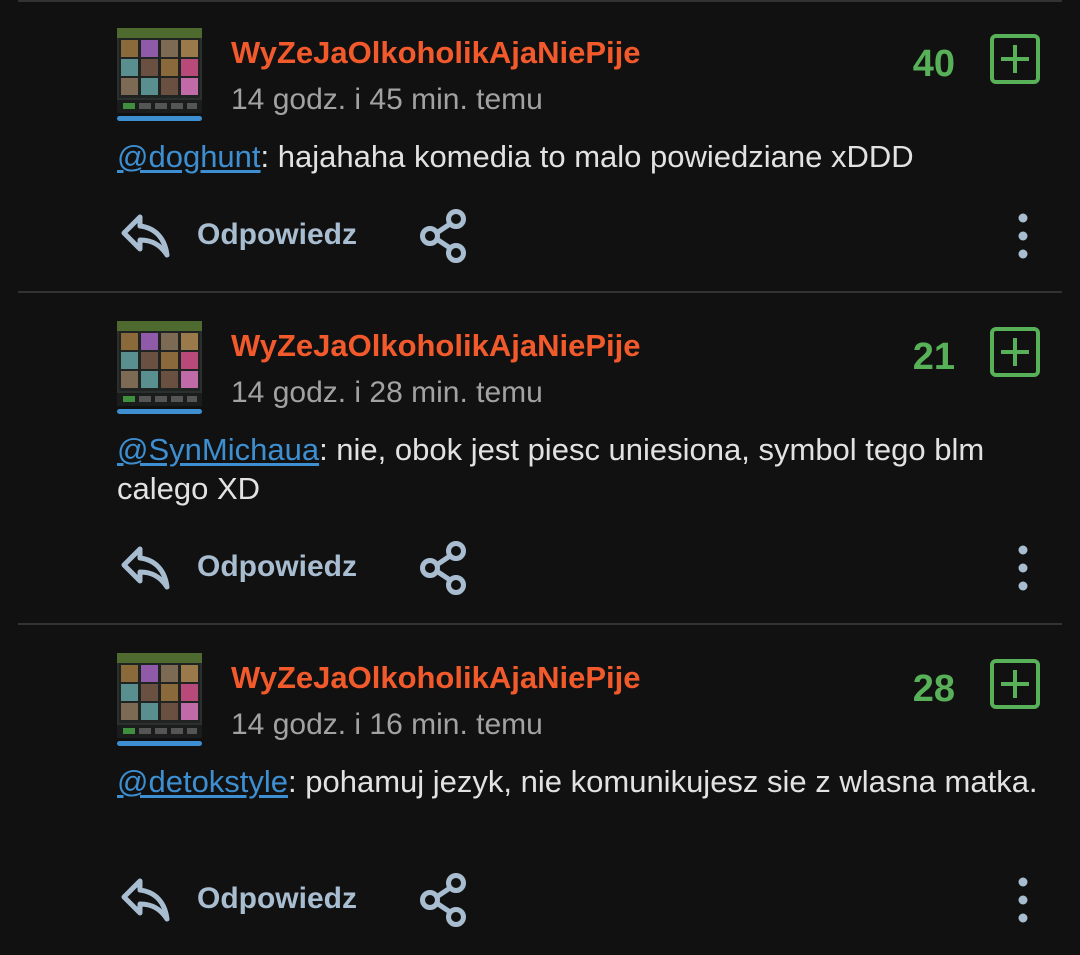  I want to click on timestamp: 14 godz. i 28 min. temu, so click(387, 392).